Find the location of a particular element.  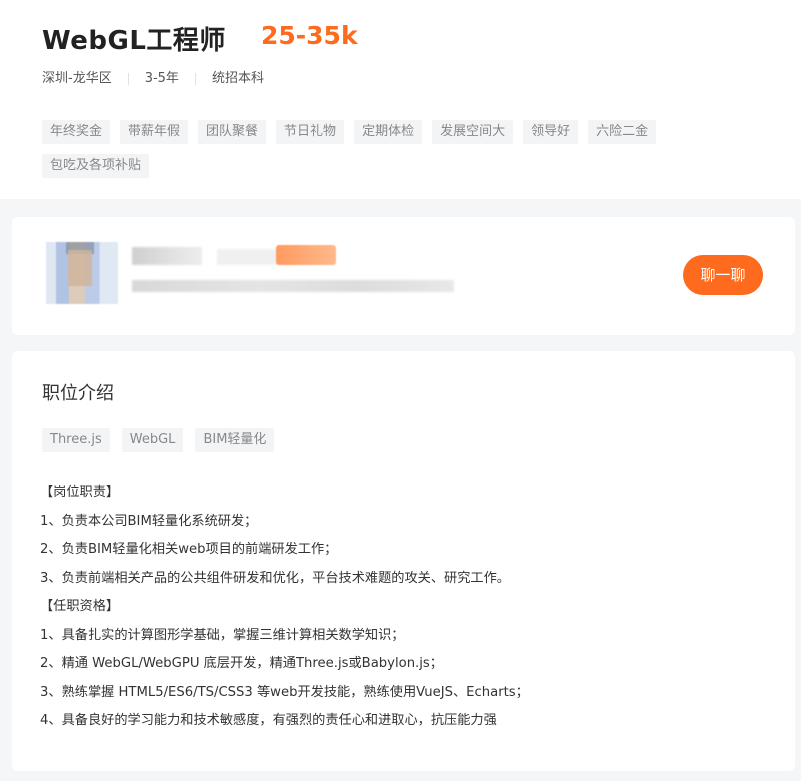

salary: 25-35k is located at coordinates (309, 35).